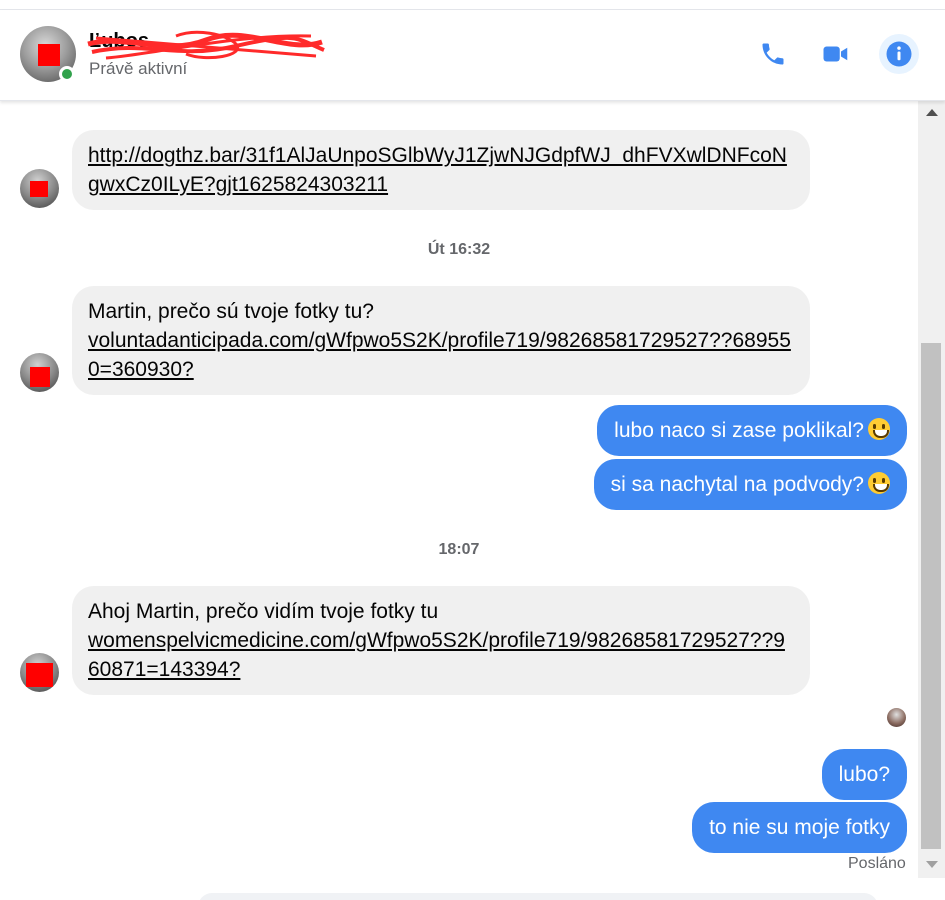 The width and height of the screenshot is (945, 900). What do you see at coordinates (737, 484) in the screenshot?
I see `message-text-4: si sa nachytal na podvody?` at bounding box center [737, 484].